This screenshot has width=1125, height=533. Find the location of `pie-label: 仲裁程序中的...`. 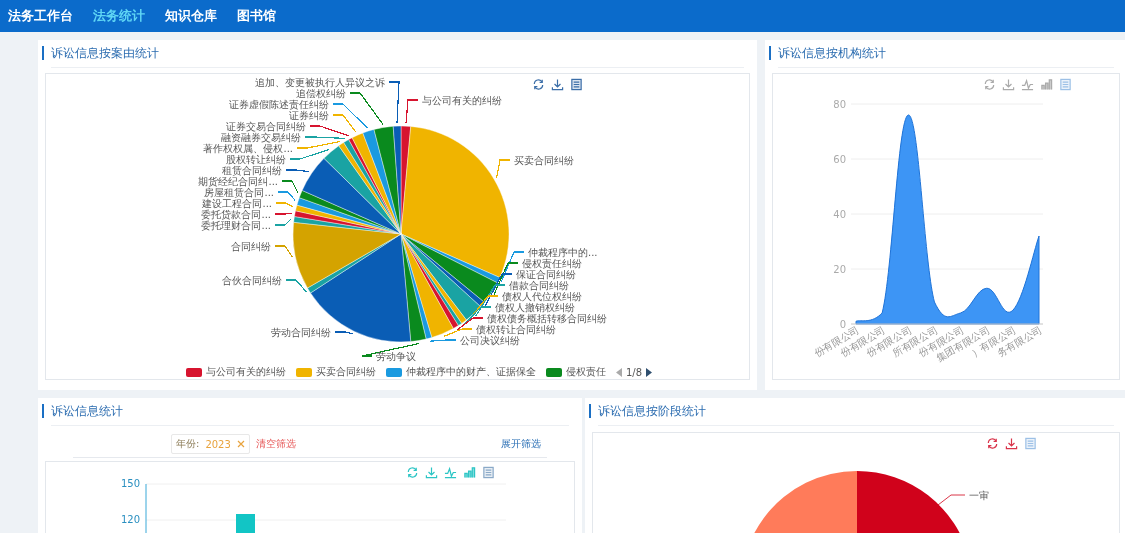

pie-label: 仲裁程序中的... is located at coordinates (563, 252).